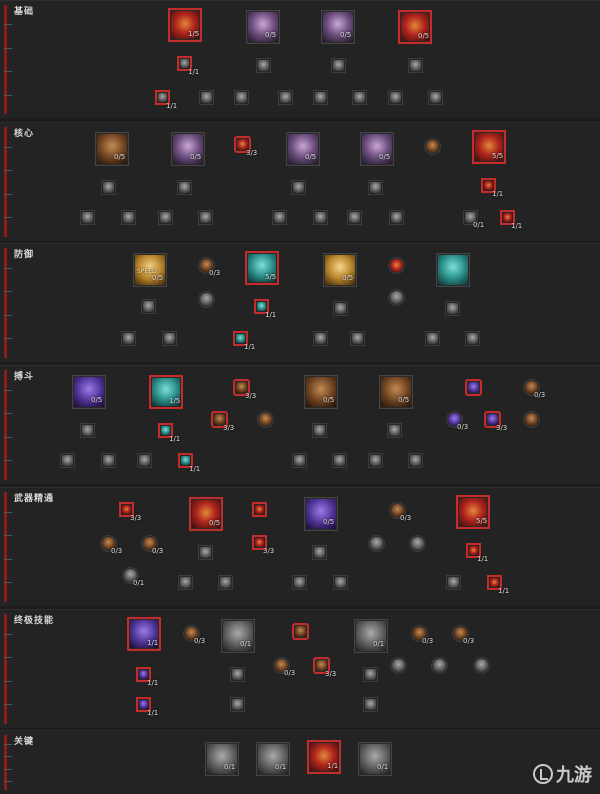  I want to click on skill-node: 1/5, so click(185, 25).